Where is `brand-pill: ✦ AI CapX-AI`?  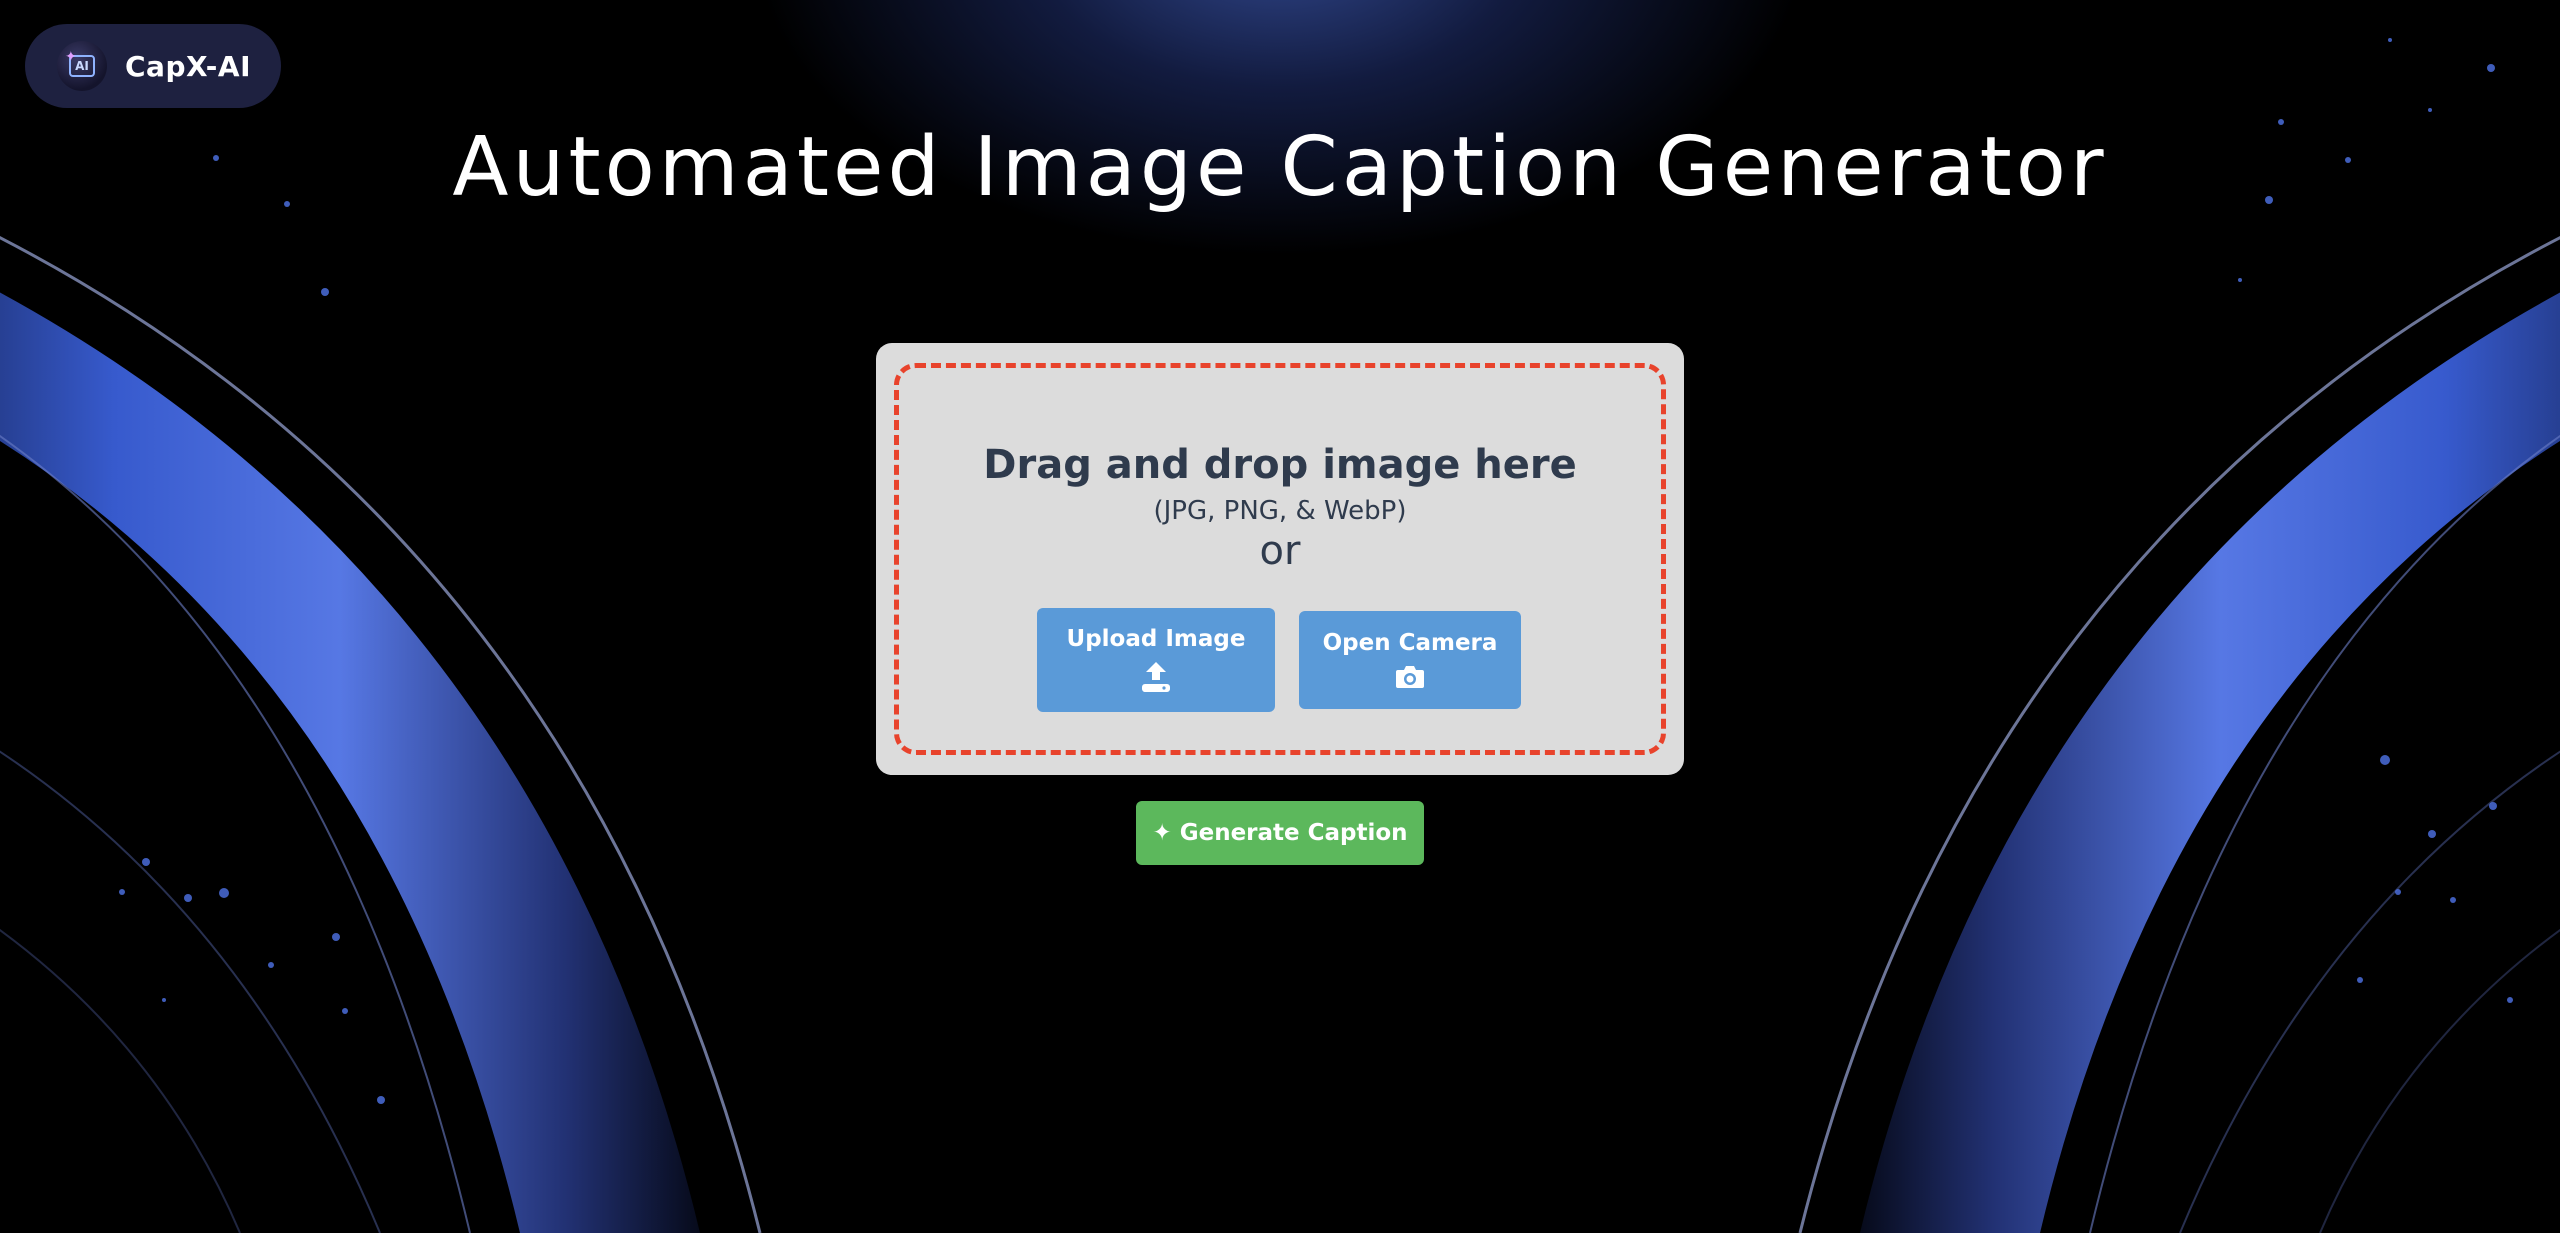
brand-pill: ✦ AI CapX-AI is located at coordinates (153, 66).